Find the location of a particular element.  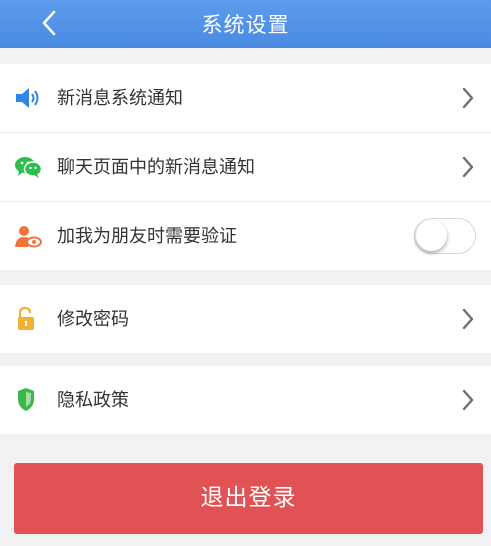

privacy-group: 隐私政策 is located at coordinates (245, 400).